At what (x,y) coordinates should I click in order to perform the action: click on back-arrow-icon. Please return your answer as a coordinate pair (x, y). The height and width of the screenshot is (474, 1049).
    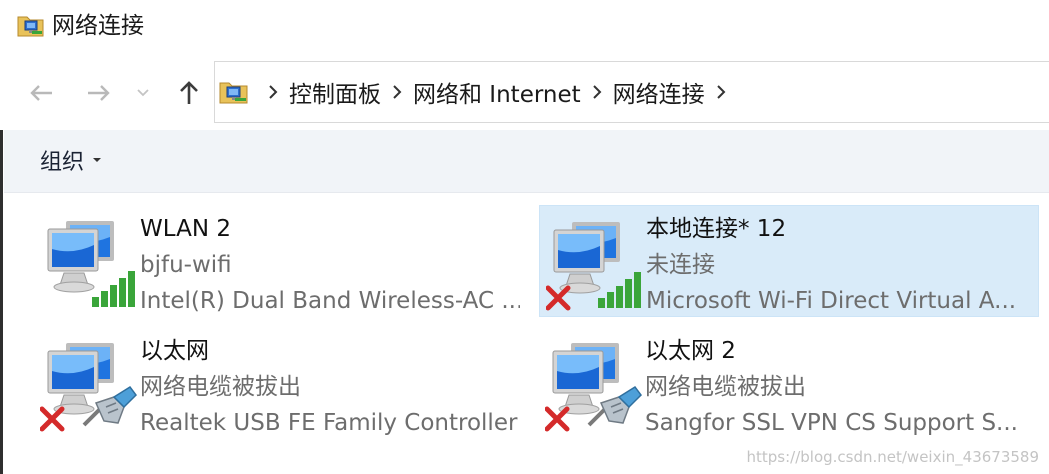
    Looking at the image, I should click on (41, 93).